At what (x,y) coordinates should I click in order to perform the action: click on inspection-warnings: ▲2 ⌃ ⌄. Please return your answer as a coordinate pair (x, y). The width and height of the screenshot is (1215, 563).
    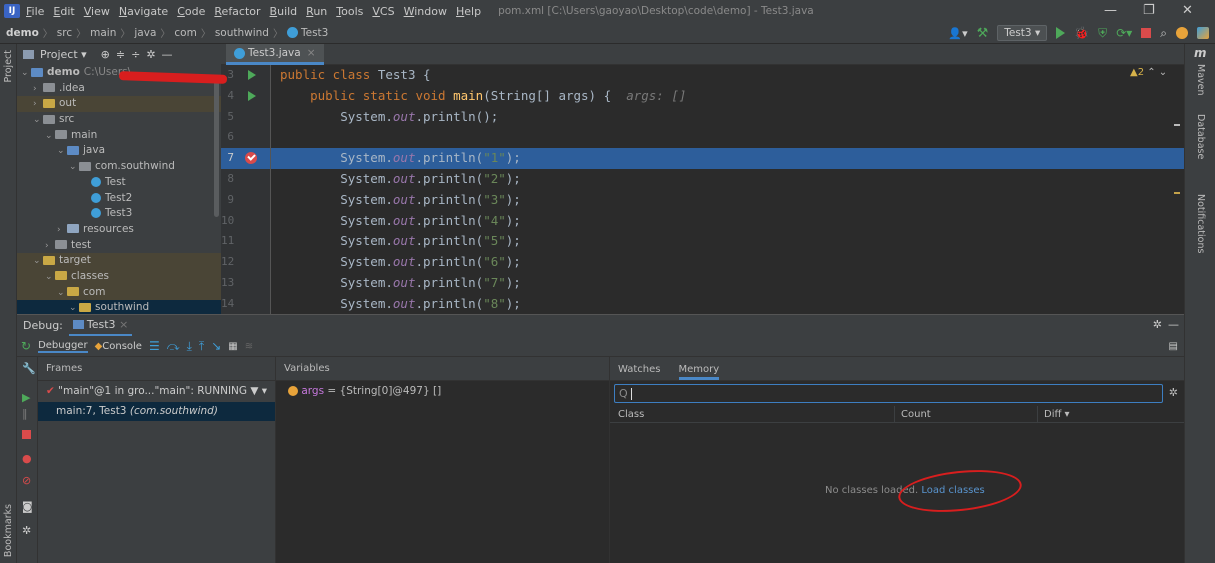
    Looking at the image, I should click on (1148, 72).